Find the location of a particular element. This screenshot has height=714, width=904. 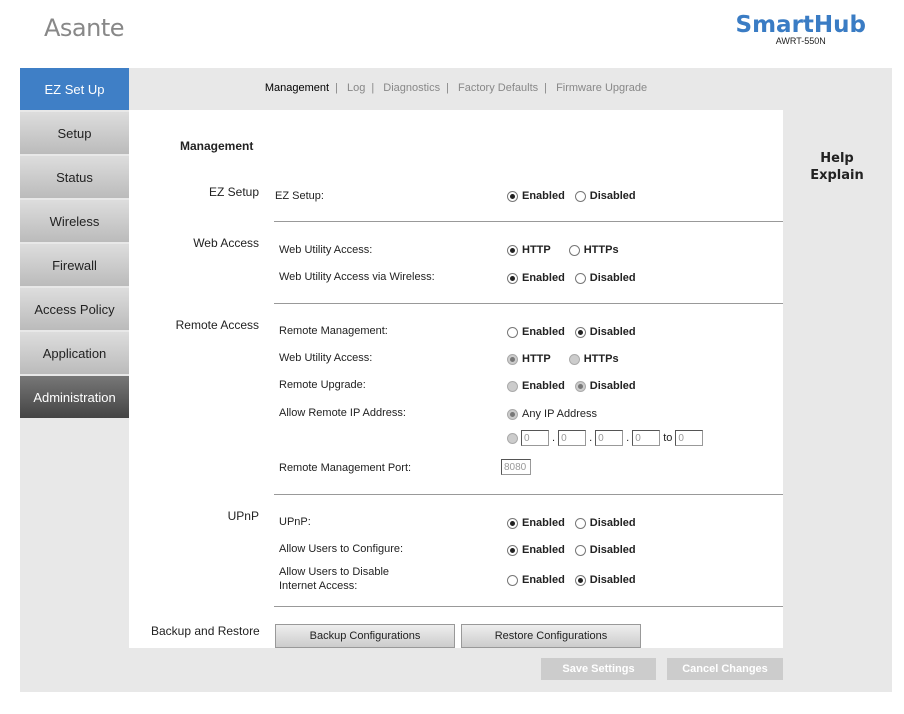

upnp-disabled-radio is located at coordinates (580, 523).